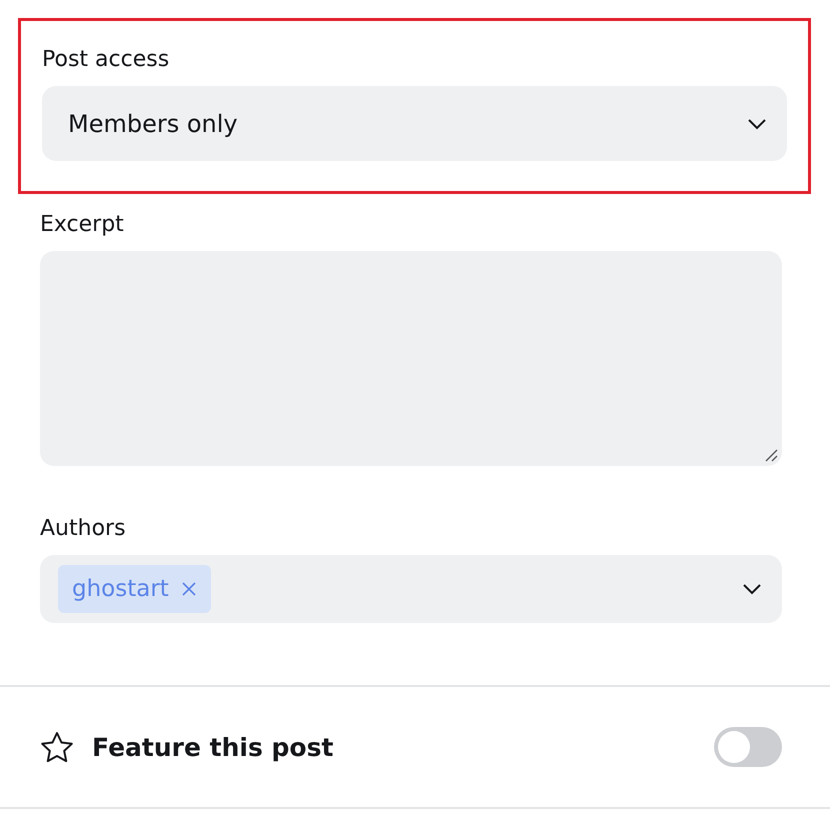 The width and height of the screenshot is (830, 830). I want to click on field-label: Excerpt, so click(82, 224).